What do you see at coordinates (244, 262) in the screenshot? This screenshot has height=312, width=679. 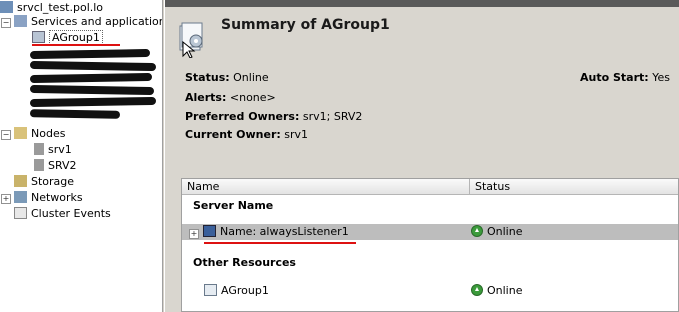 I see `section-other-resources: Other Resources` at bounding box center [244, 262].